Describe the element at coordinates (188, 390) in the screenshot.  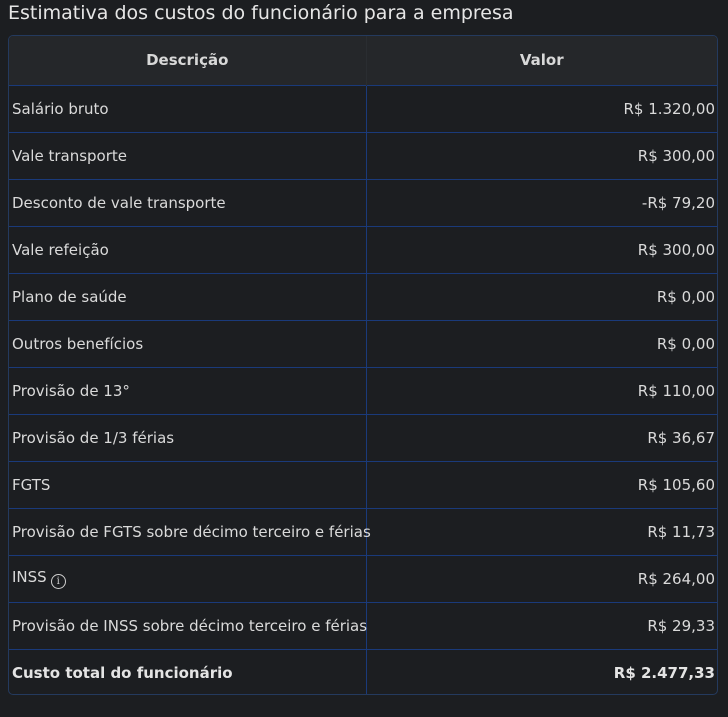
I see `row-label: Provisão de 13°` at that location.